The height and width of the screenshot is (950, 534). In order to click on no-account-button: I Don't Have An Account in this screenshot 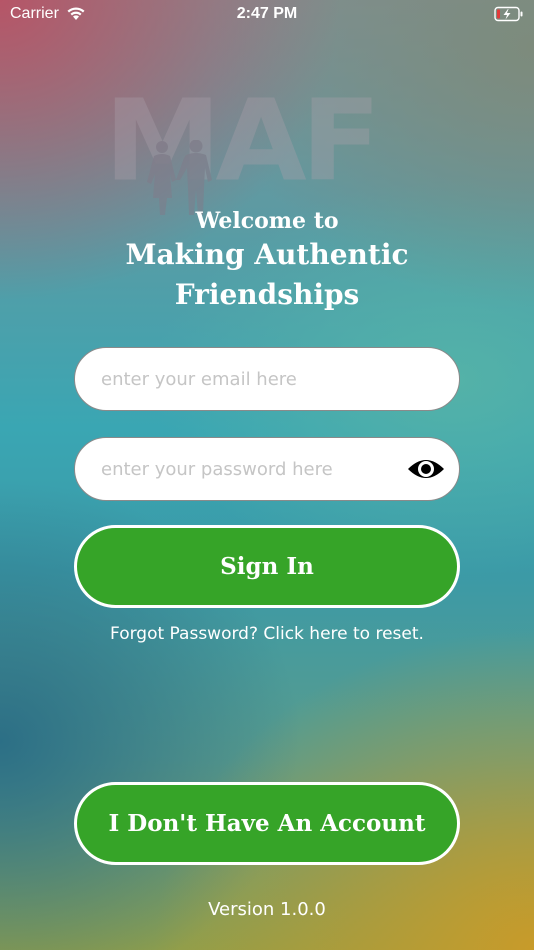, I will do `click(267, 823)`.